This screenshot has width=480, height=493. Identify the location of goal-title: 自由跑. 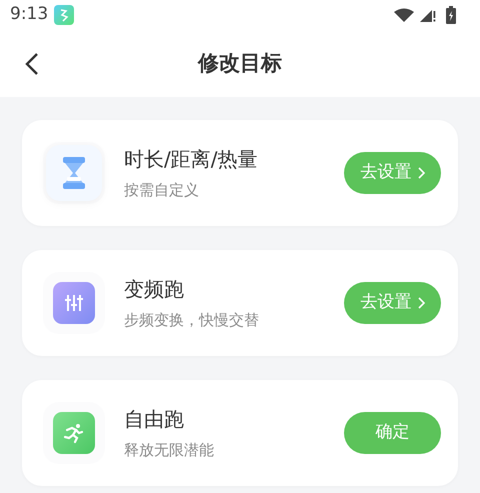
(154, 419).